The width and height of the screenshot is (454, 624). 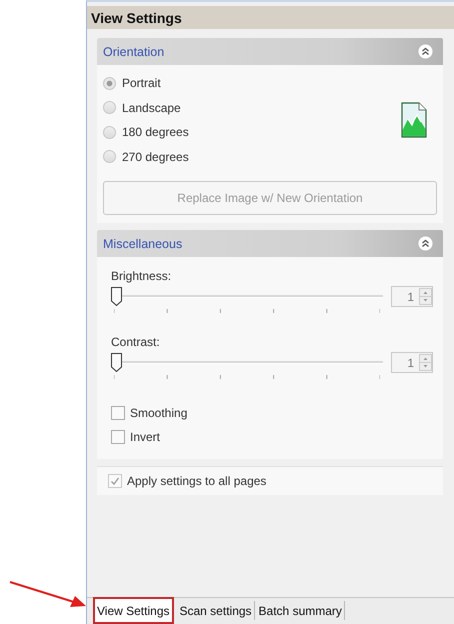 I want to click on option-label: Landscape, so click(x=151, y=107).